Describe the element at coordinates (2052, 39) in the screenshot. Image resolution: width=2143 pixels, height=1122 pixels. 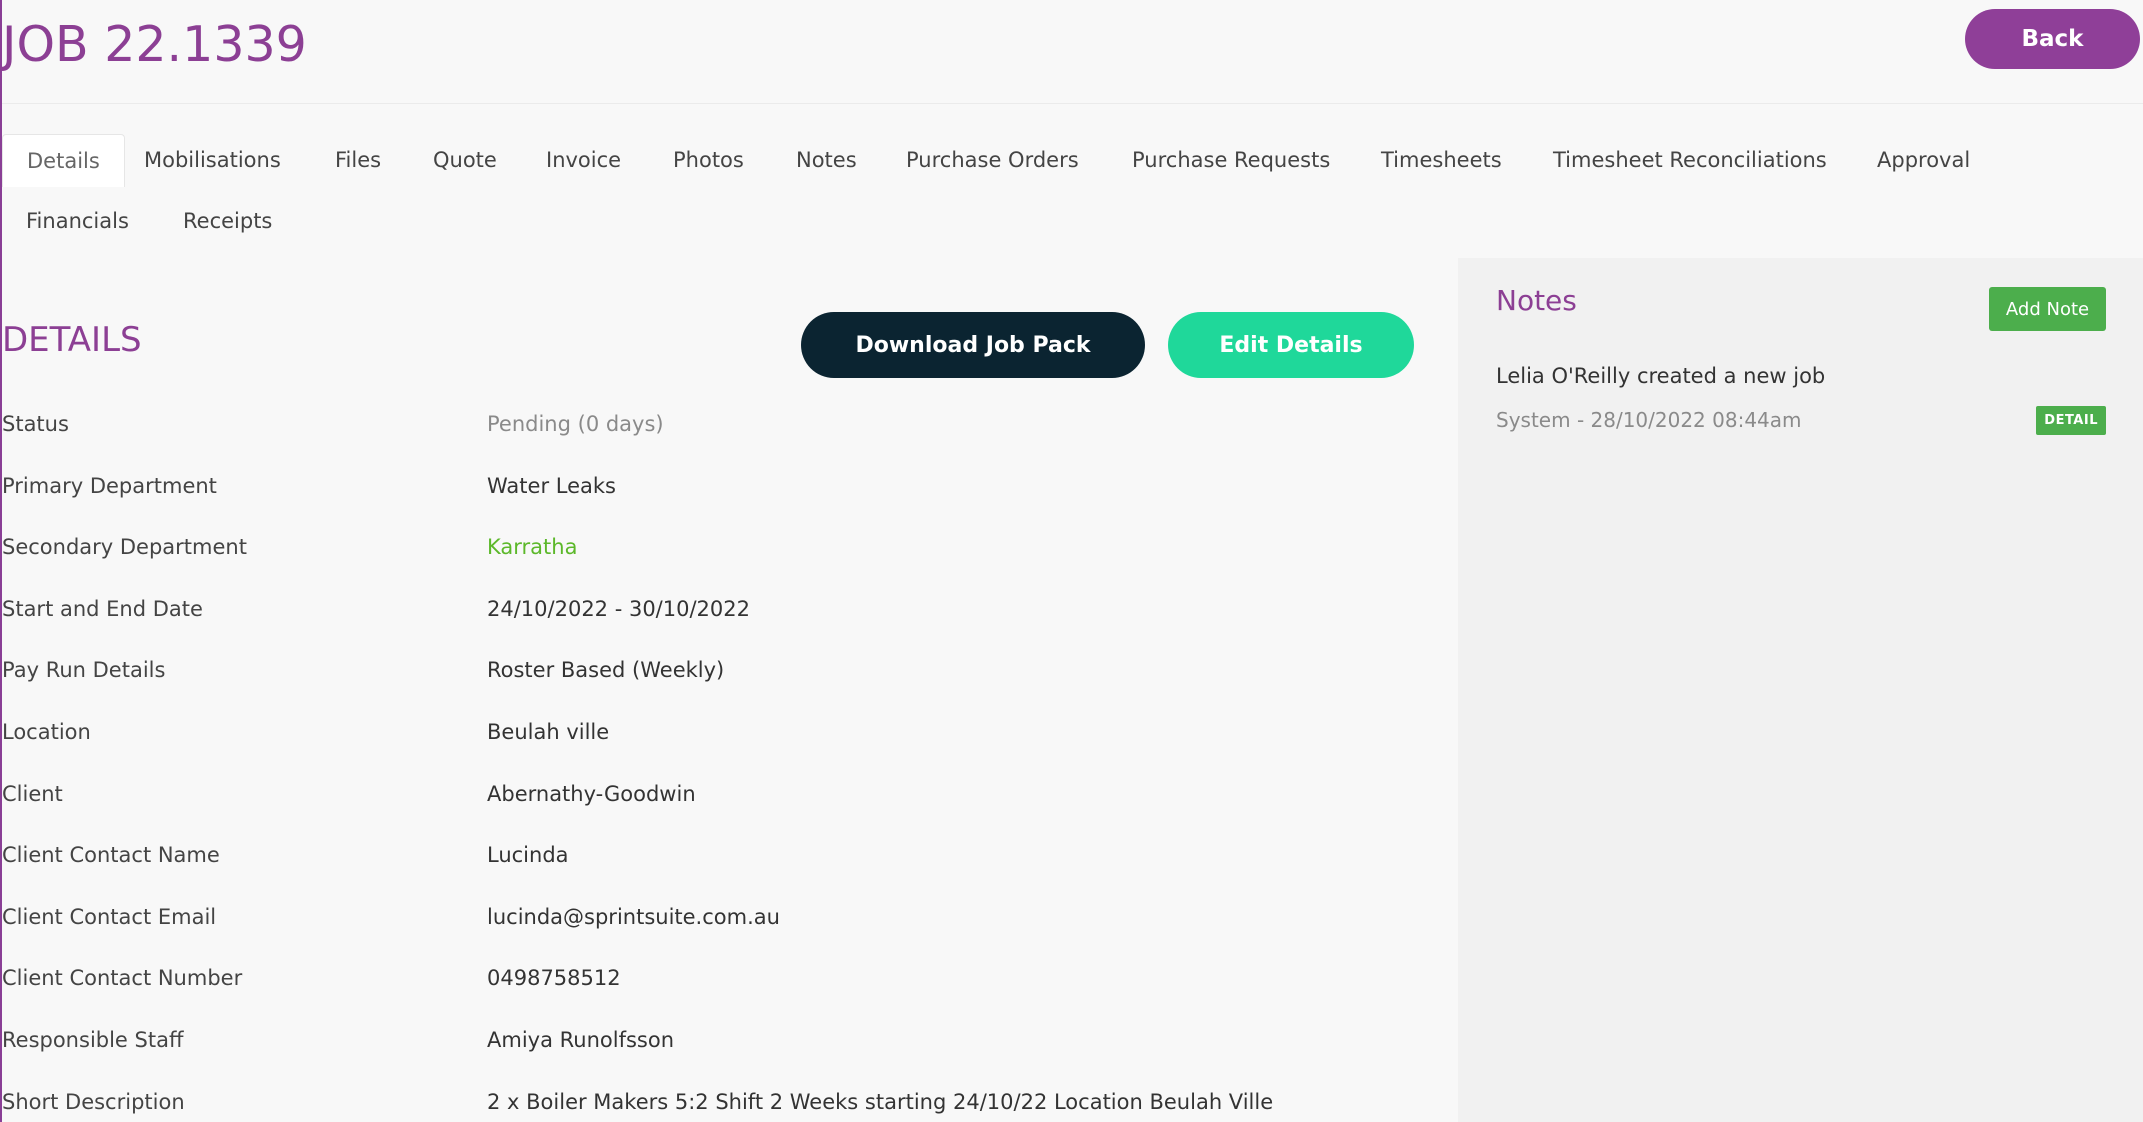
I see `back-button: Back` at that location.